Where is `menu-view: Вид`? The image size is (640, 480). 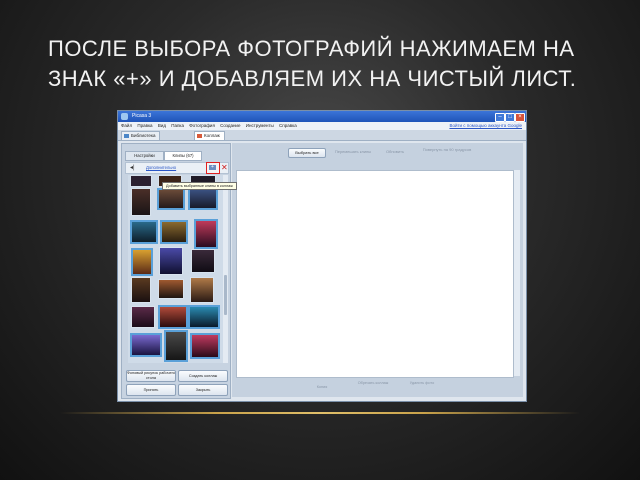
menu-view: Вид is located at coordinates (162, 125).